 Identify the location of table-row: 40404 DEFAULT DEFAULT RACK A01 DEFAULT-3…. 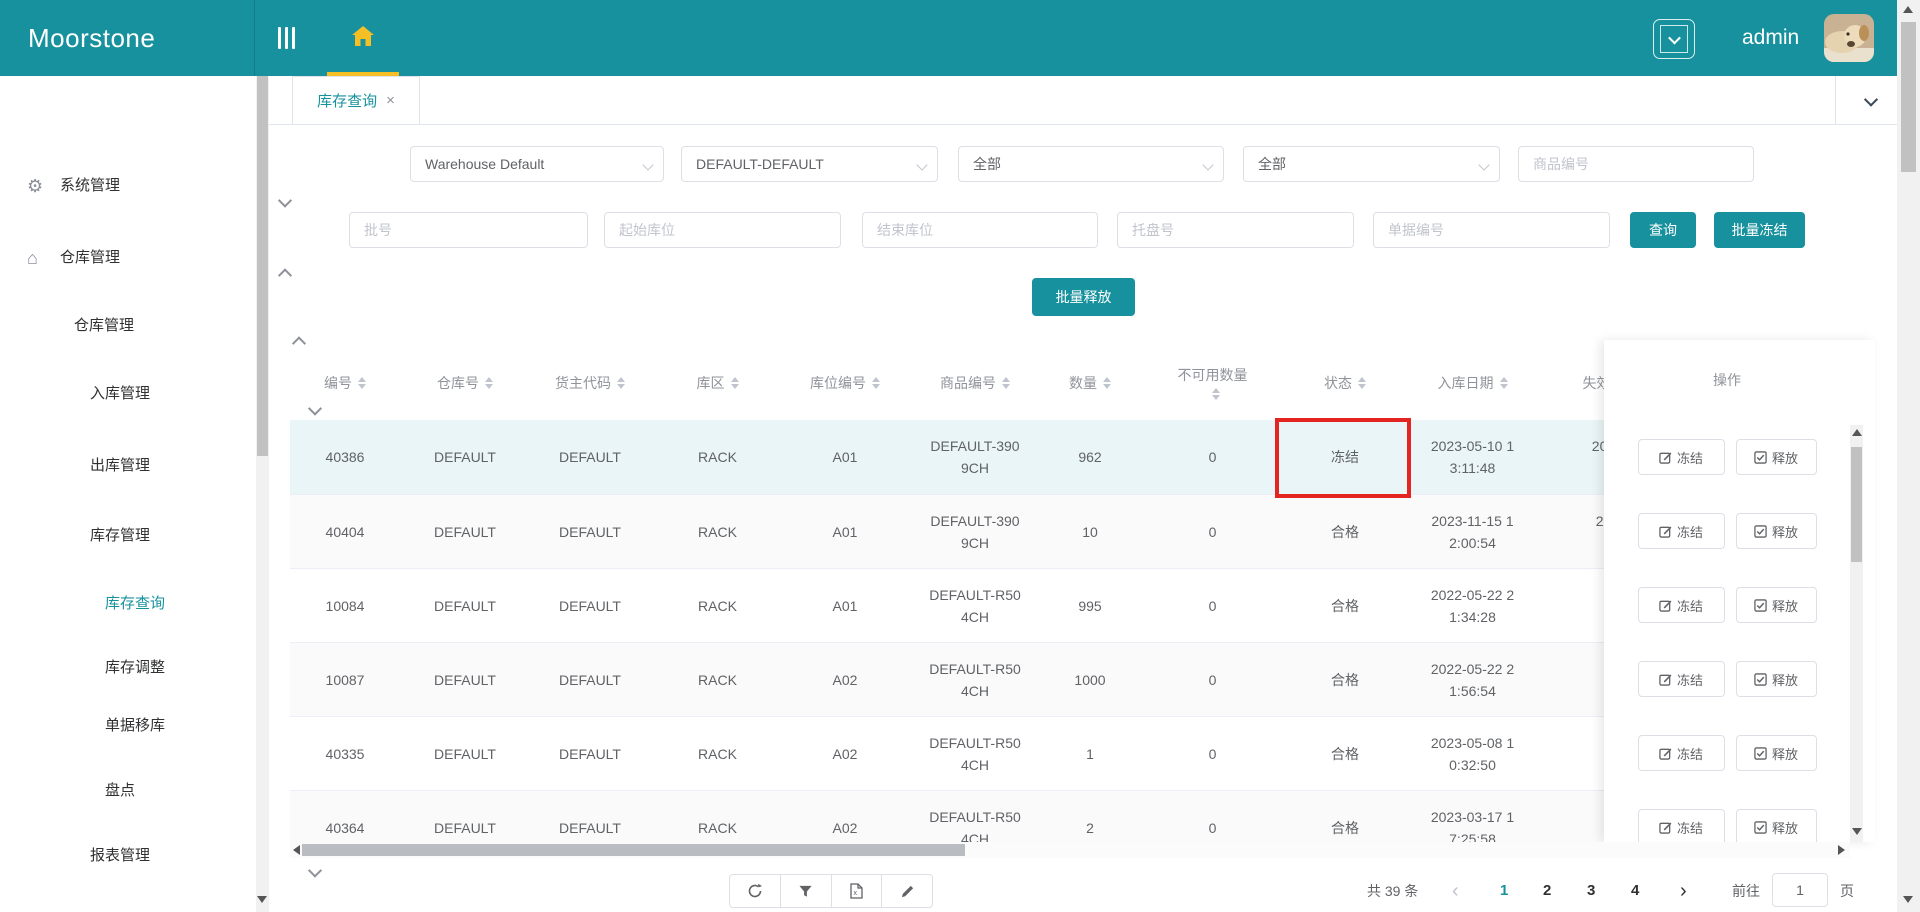
(990, 531).